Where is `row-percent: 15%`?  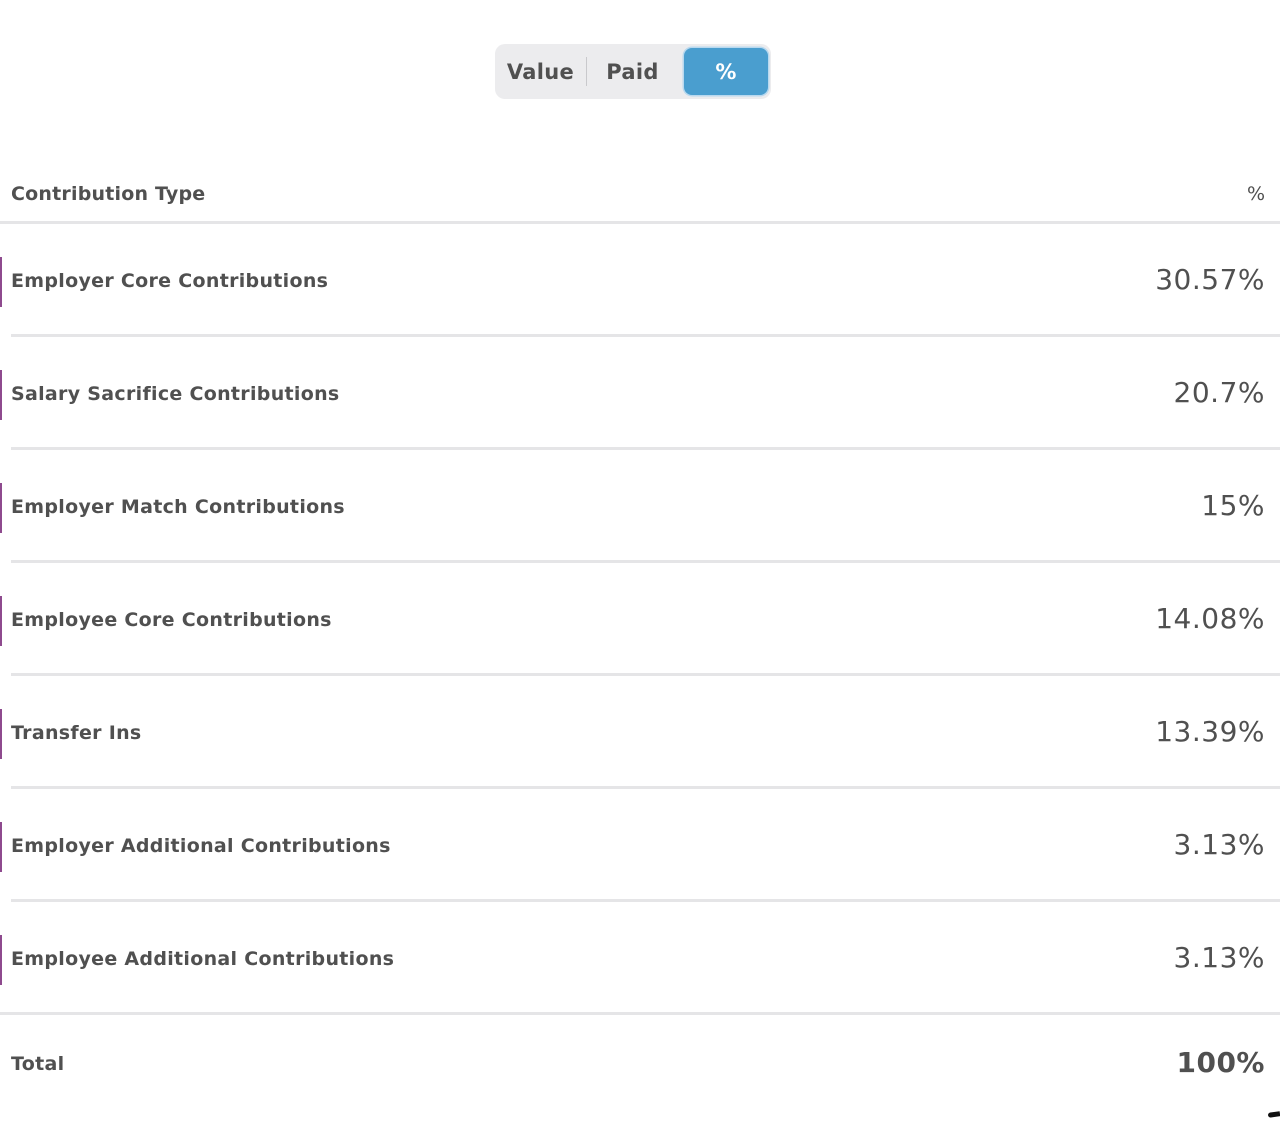 row-percent: 15% is located at coordinates (1233, 505).